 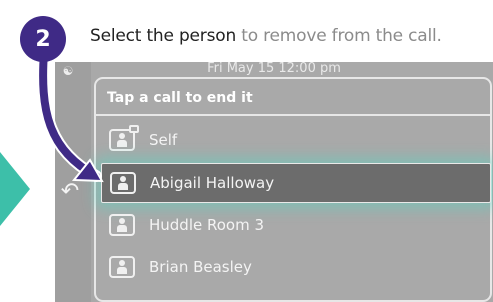 I want to click on content-share-icon, so click(x=124, y=138).